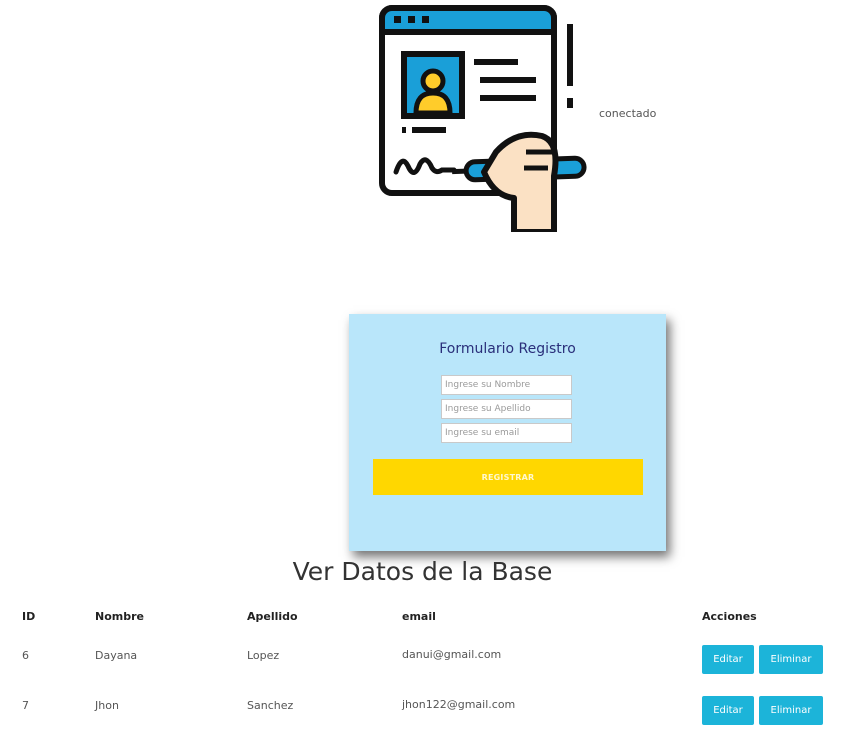  What do you see at coordinates (506, 385) in the screenshot?
I see `nombre-input` at bounding box center [506, 385].